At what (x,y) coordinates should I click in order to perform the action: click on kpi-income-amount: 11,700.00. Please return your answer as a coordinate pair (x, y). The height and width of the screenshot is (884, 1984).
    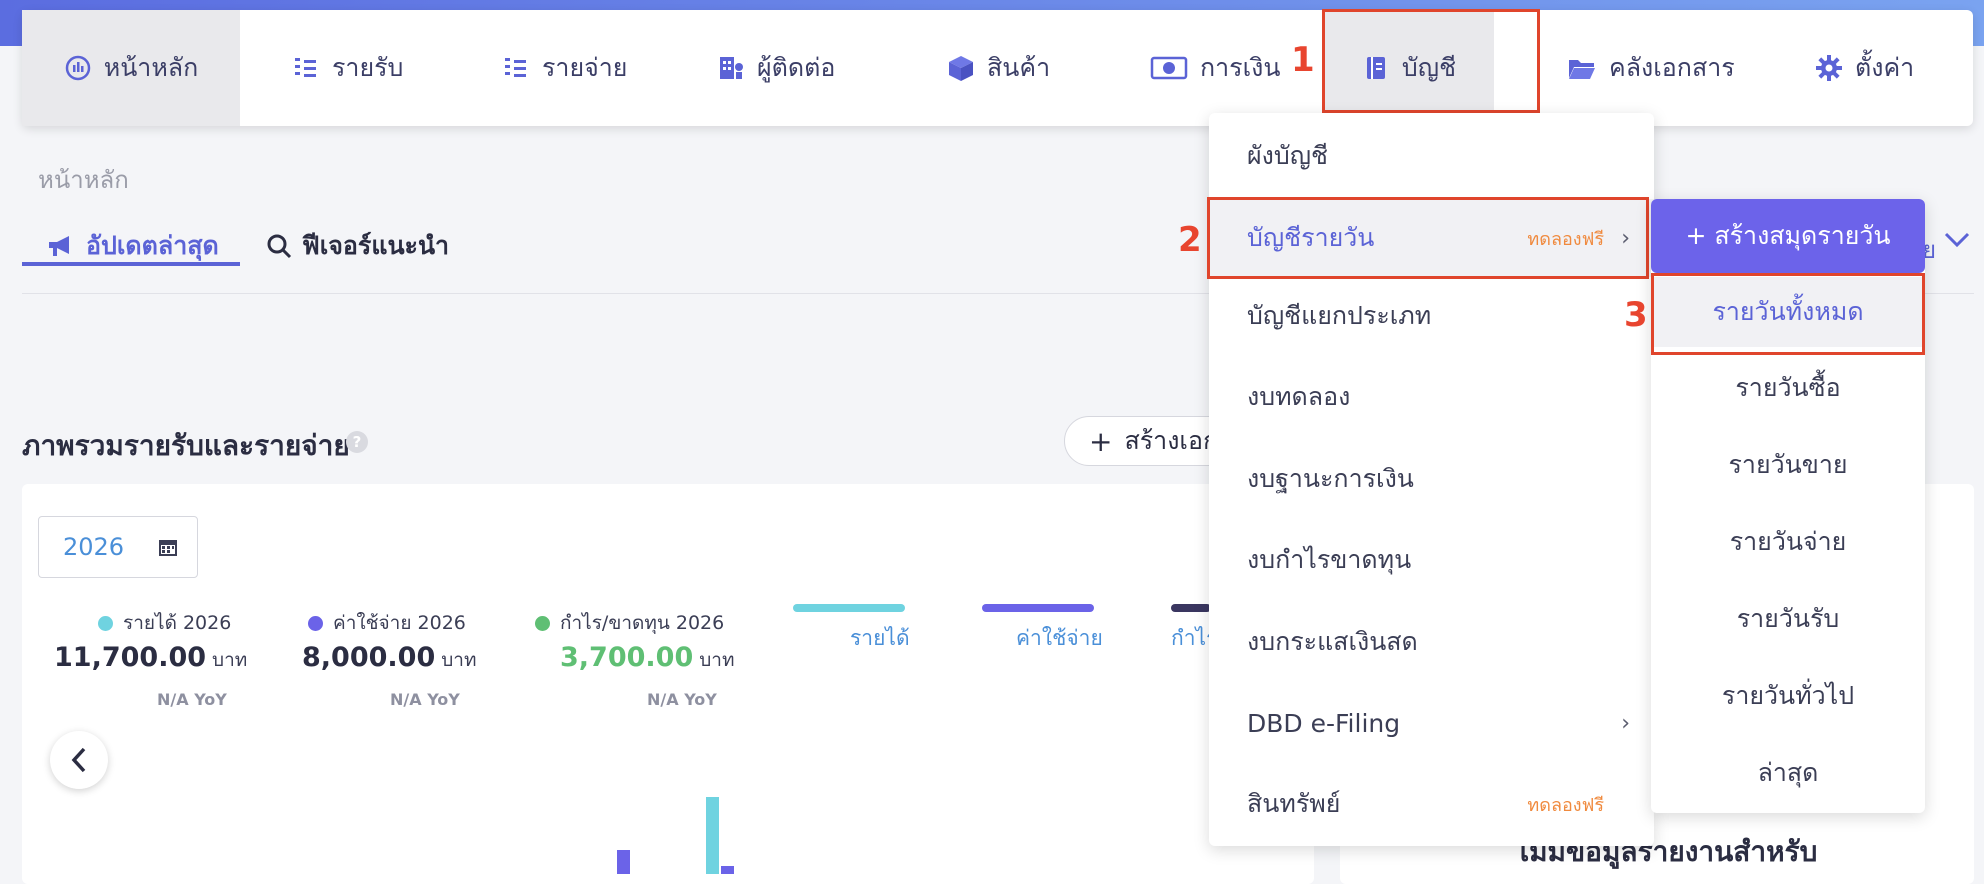
    Looking at the image, I should click on (130, 657).